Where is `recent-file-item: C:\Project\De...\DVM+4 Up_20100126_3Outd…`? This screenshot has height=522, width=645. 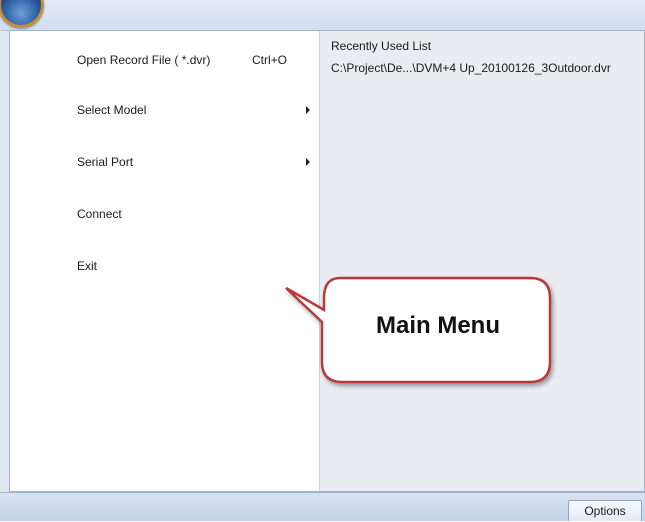 recent-file-item: C:\Project\De...\DVM+4 Up_20100126_3Outd… is located at coordinates (487, 68).